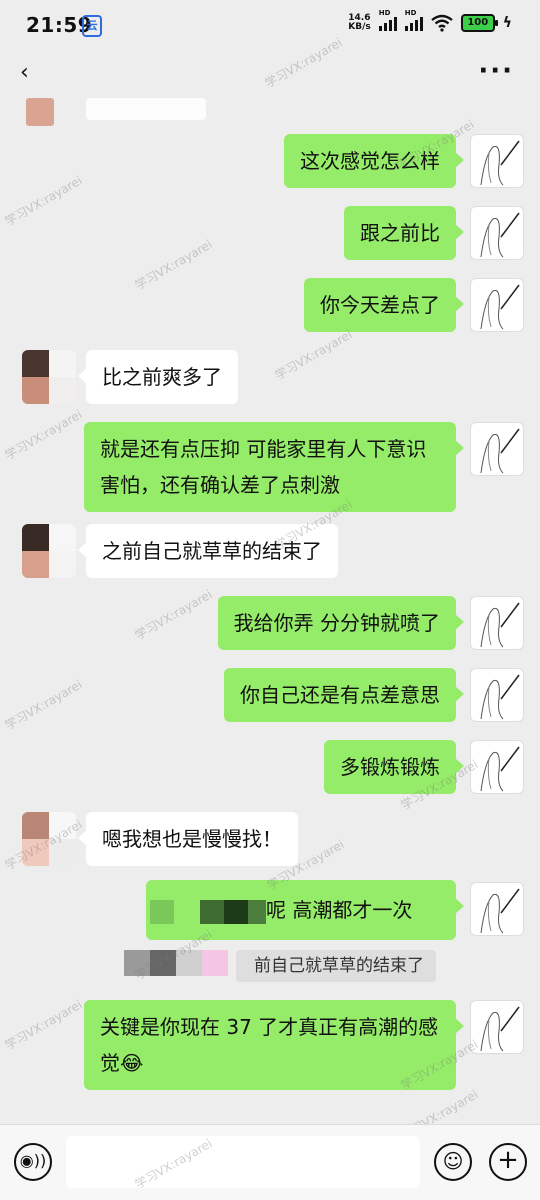  I want to click on net-speed-unit: KB/s, so click(359, 27).